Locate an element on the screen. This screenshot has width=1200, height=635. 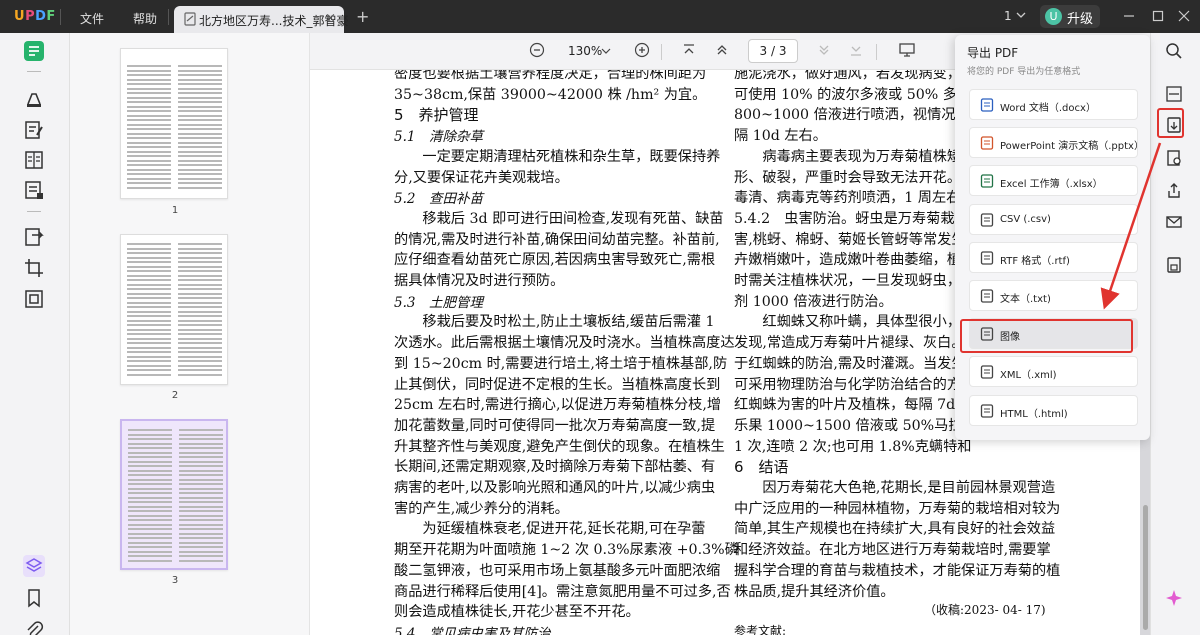
next-page-icon is located at coordinates (824, 50).